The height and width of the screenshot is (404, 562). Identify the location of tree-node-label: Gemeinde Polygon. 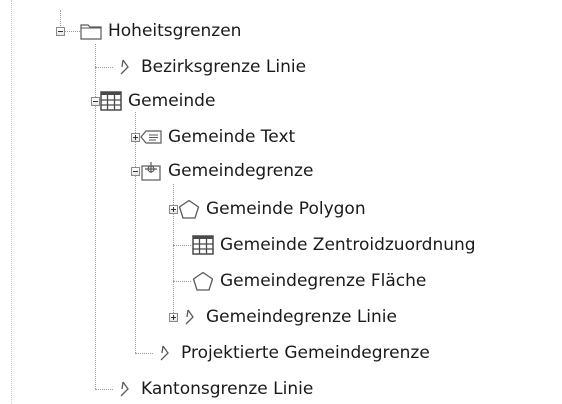
(286, 209).